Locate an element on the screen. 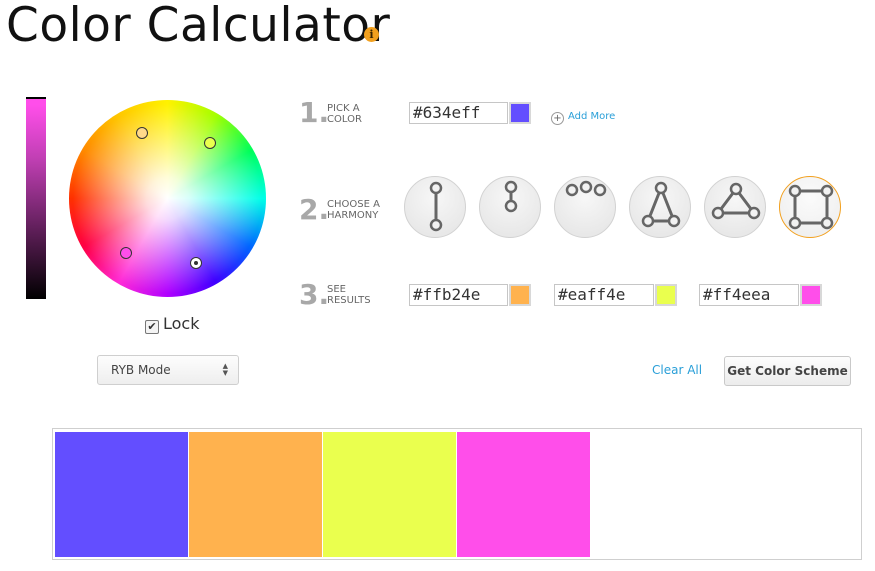 The image size is (875, 571). step2-label-line2: HARMONY is located at coordinates (353, 215).